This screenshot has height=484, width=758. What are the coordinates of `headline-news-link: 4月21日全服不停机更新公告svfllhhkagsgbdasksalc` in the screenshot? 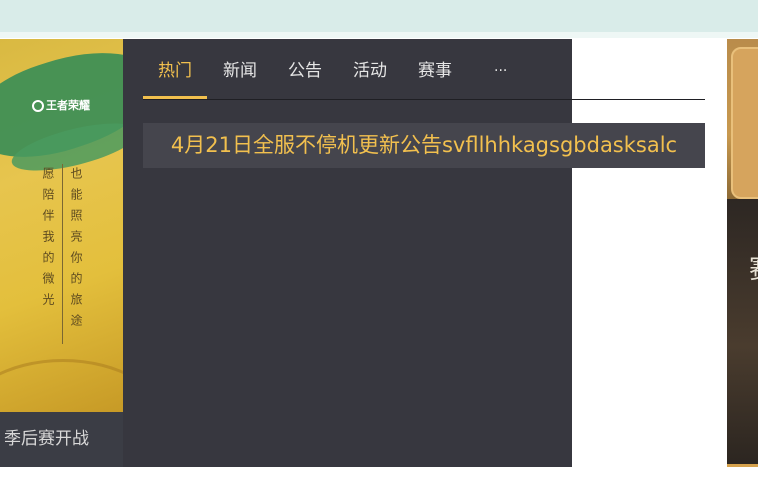 It's located at (424, 145).